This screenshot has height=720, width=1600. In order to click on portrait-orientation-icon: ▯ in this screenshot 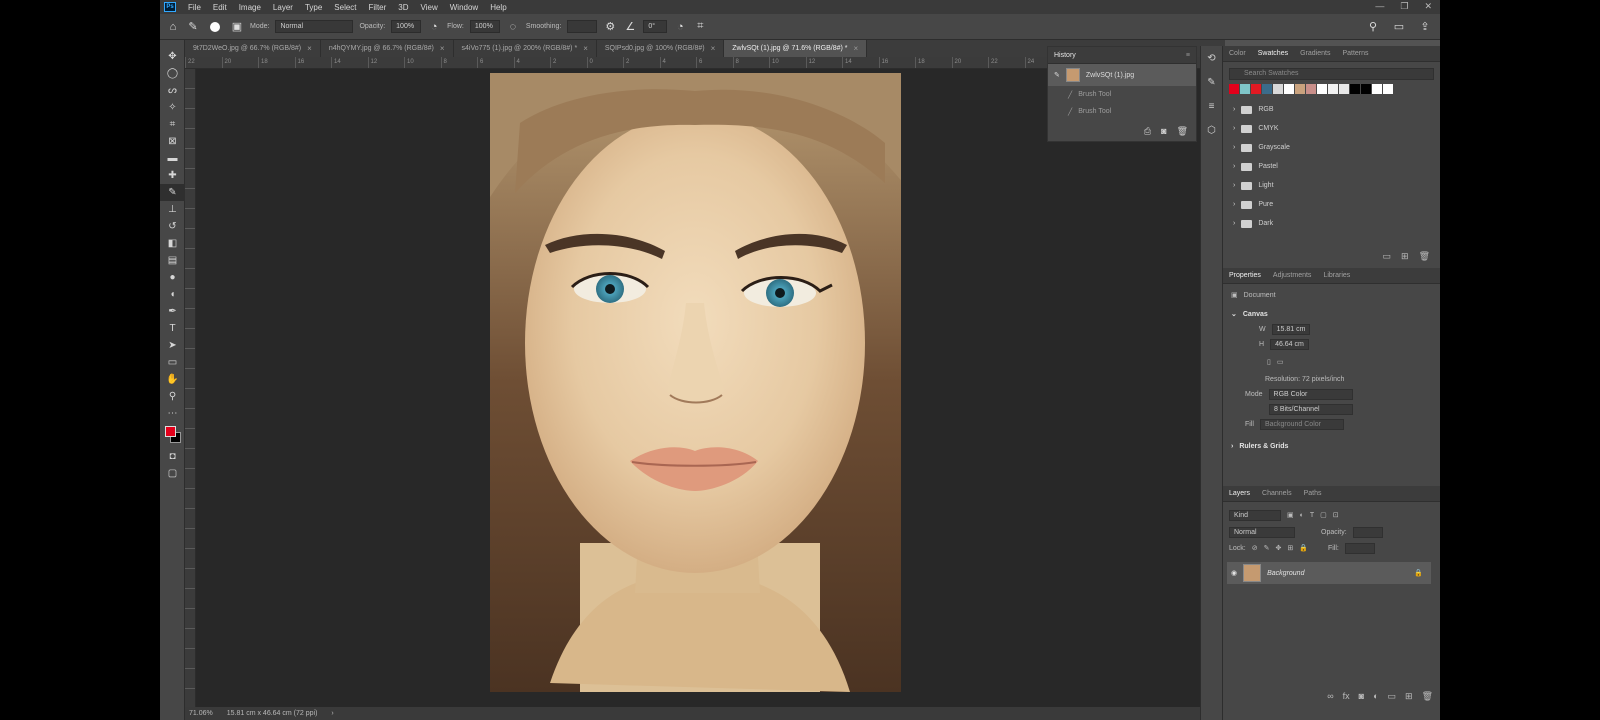, I will do `click(1269, 362)`.